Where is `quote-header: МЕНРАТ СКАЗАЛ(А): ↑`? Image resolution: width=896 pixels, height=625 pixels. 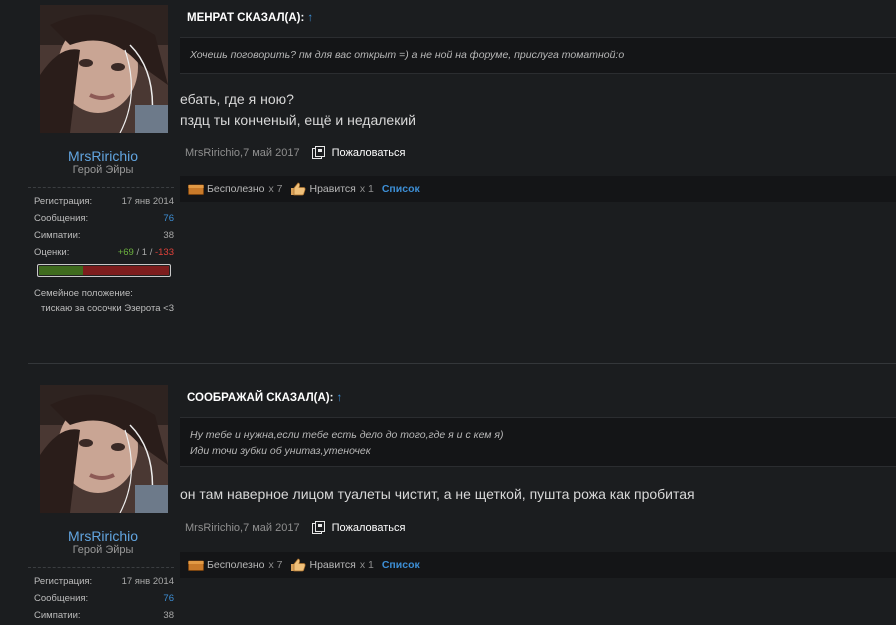 quote-header: МЕНРАТ СКАЗАЛ(А): ↑ is located at coordinates (250, 18).